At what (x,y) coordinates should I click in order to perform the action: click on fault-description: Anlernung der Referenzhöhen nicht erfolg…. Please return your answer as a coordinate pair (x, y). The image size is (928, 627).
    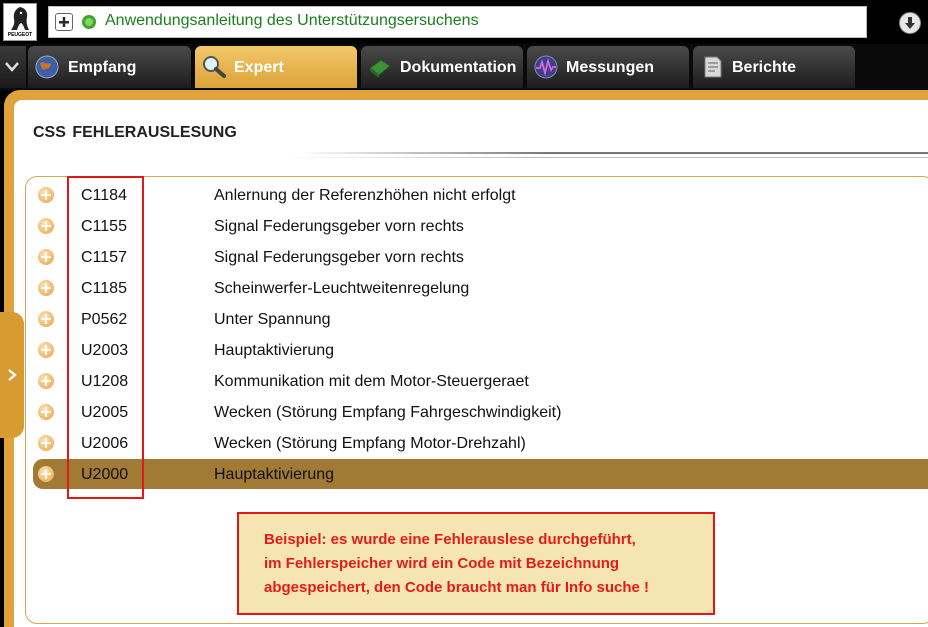
    Looking at the image, I should click on (365, 195).